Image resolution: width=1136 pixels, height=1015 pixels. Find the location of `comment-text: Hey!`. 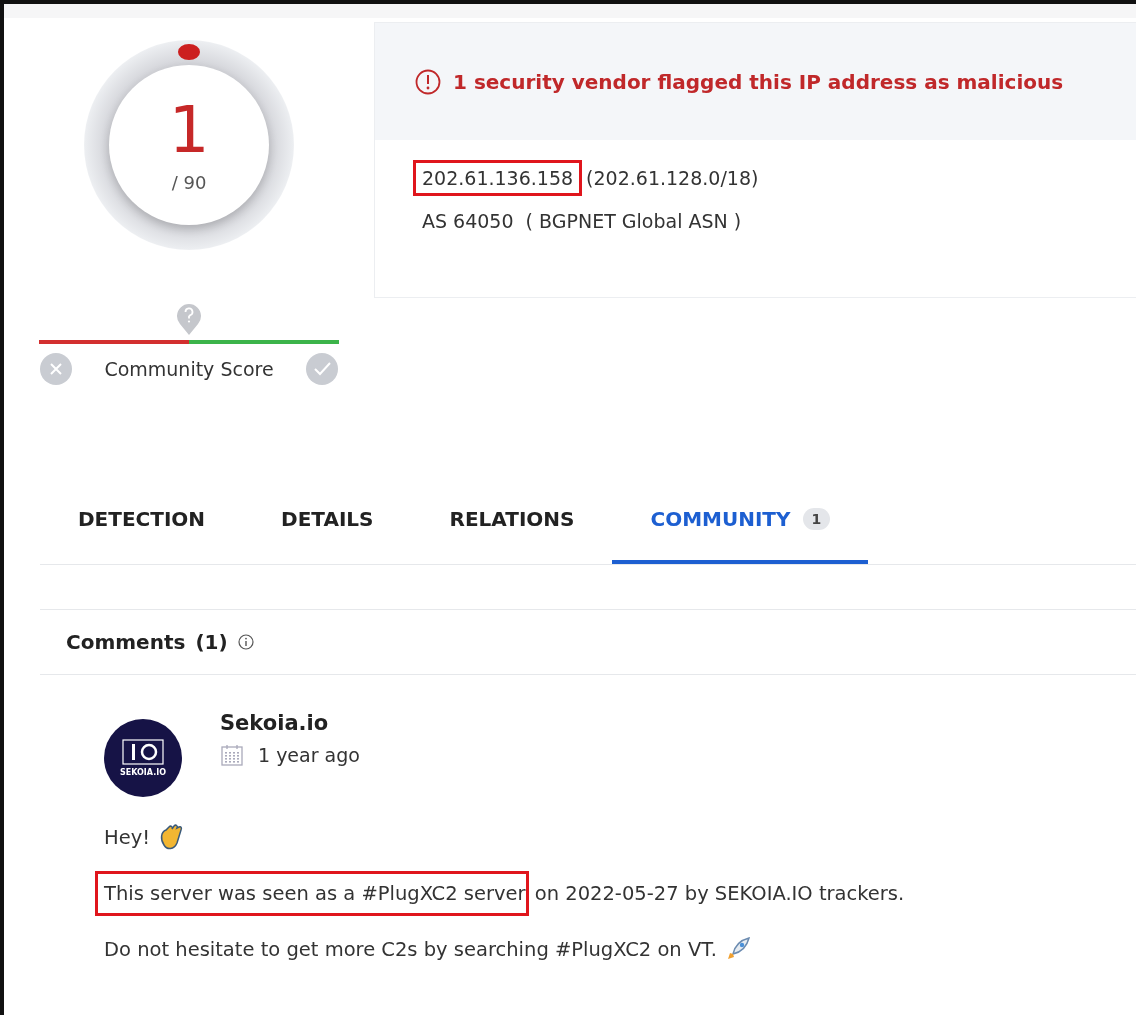

comment-text: Hey! is located at coordinates (127, 837).